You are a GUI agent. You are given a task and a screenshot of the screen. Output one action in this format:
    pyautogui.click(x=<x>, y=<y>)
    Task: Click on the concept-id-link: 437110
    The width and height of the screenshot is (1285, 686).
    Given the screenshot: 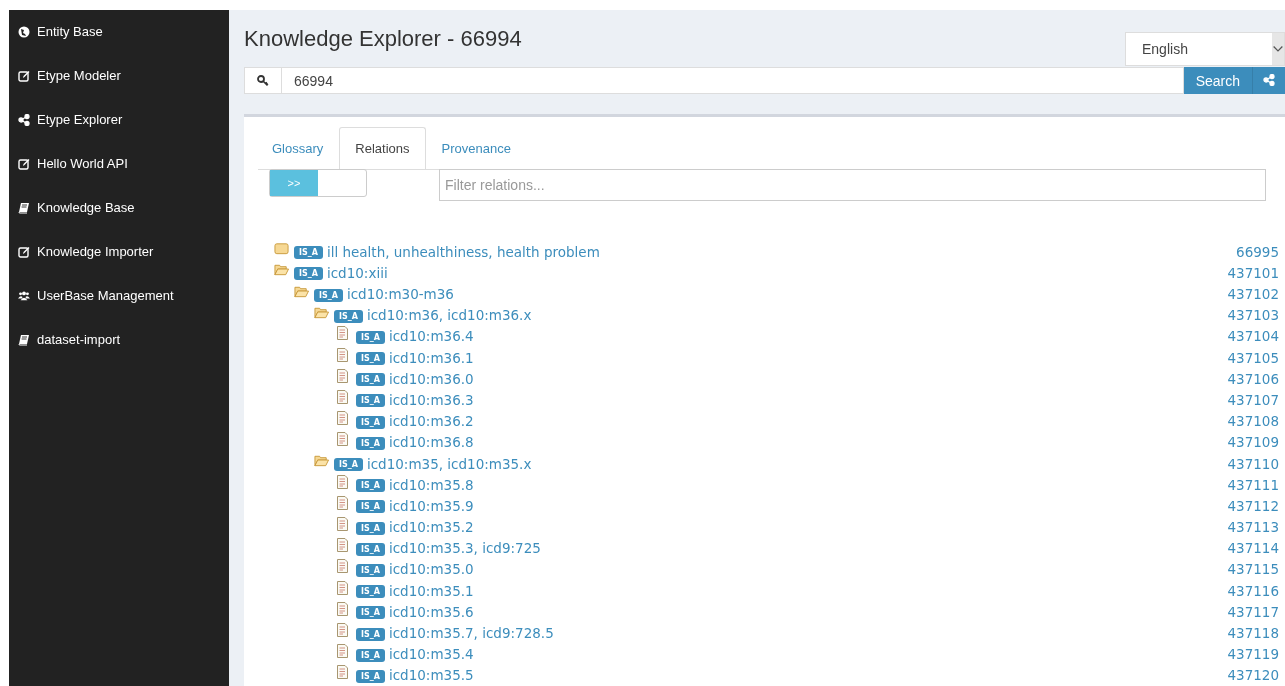 What is the action you would take?
    pyautogui.click(x=1253, y=463)
    